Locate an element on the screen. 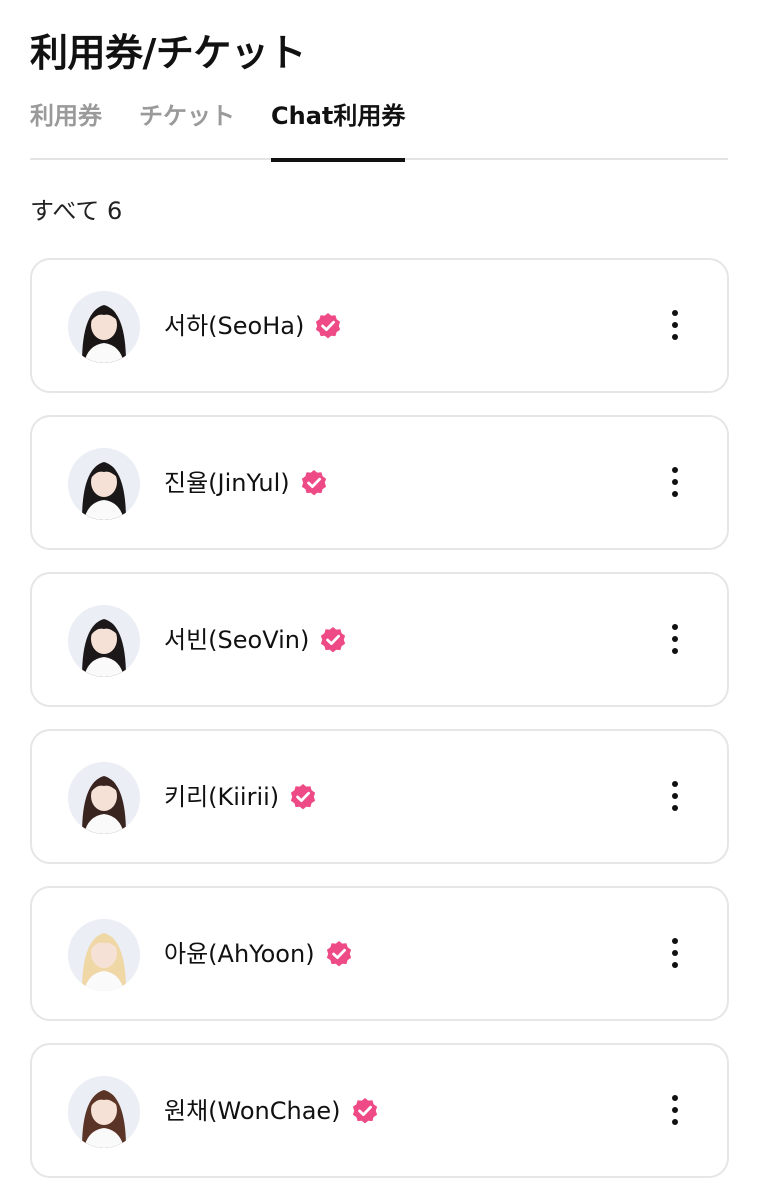 Image resolution: width=758 pixels, height=1200 pixels. tab-chat-riyouken: Chat利用券 is located at coordinates (338, 130).